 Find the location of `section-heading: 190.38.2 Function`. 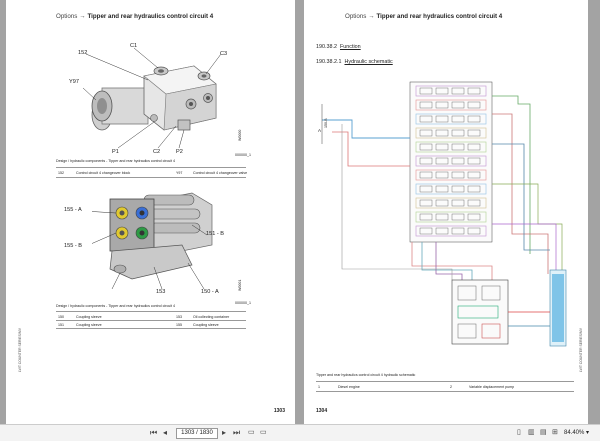

section-heading: 190.38.2 Function is located at coordinates (338, 47).